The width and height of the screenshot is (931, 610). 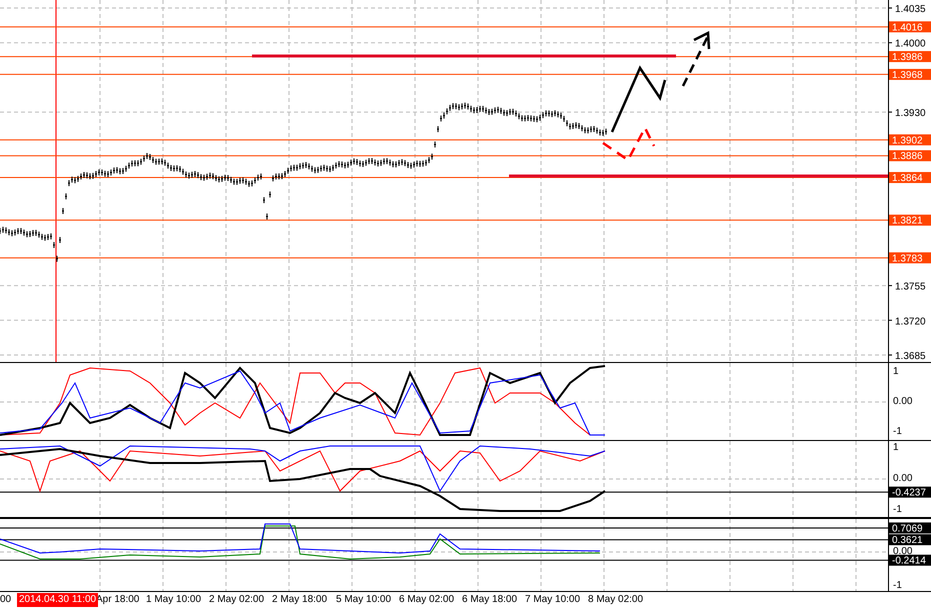 I want to click on forecast-arrow, so click(x=696, y=59).